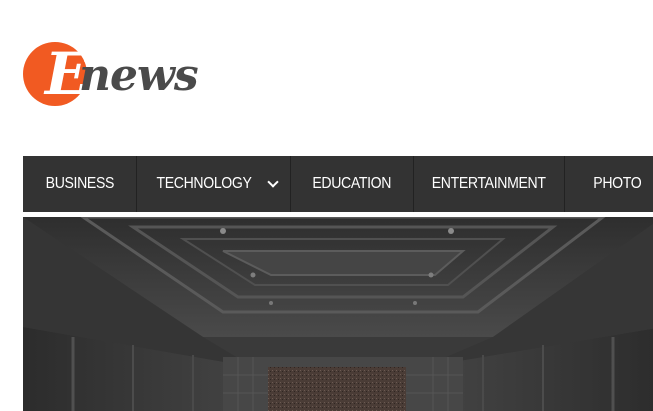  I want to click on nav-item-label: EDUCATION, so click(352, 183).